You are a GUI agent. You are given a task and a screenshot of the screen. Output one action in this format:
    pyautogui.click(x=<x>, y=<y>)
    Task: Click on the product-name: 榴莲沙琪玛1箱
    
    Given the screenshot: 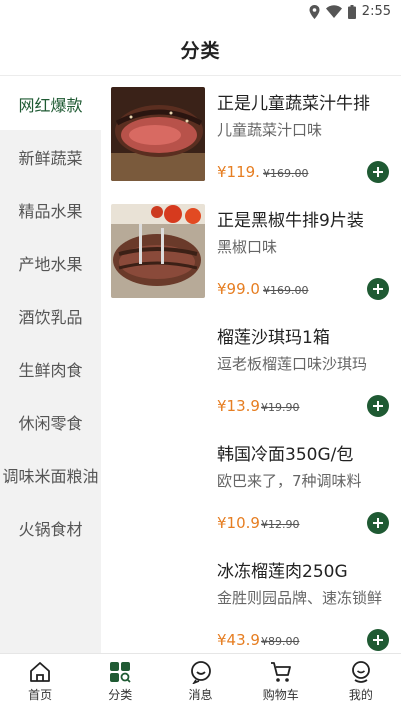 What is the action you would take?
    pyautogui.click(x=301, y=335)
    